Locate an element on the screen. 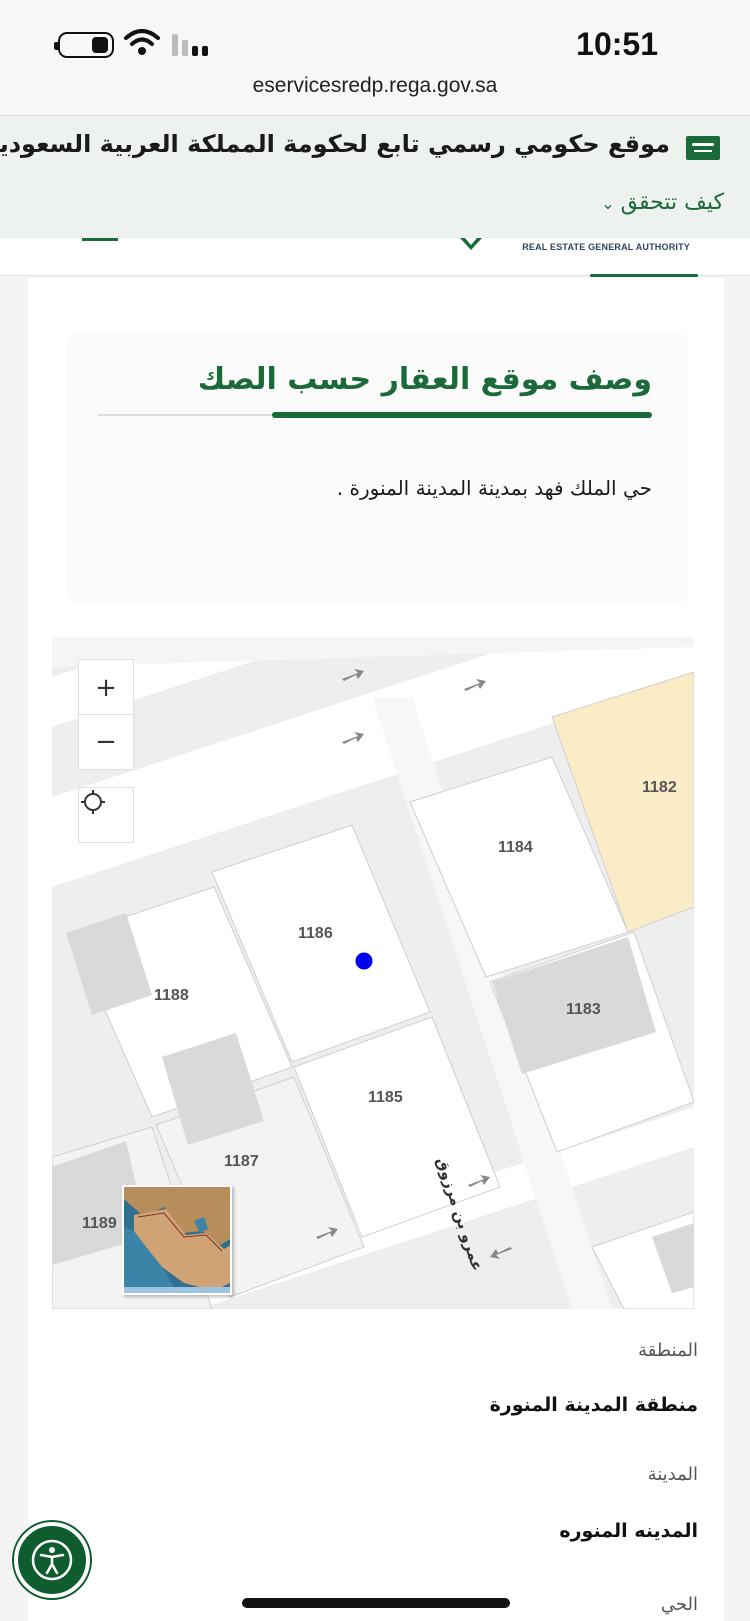 This screenshot has height=1621, width=750. accessibility-button is located at coordinates (52, 1560).